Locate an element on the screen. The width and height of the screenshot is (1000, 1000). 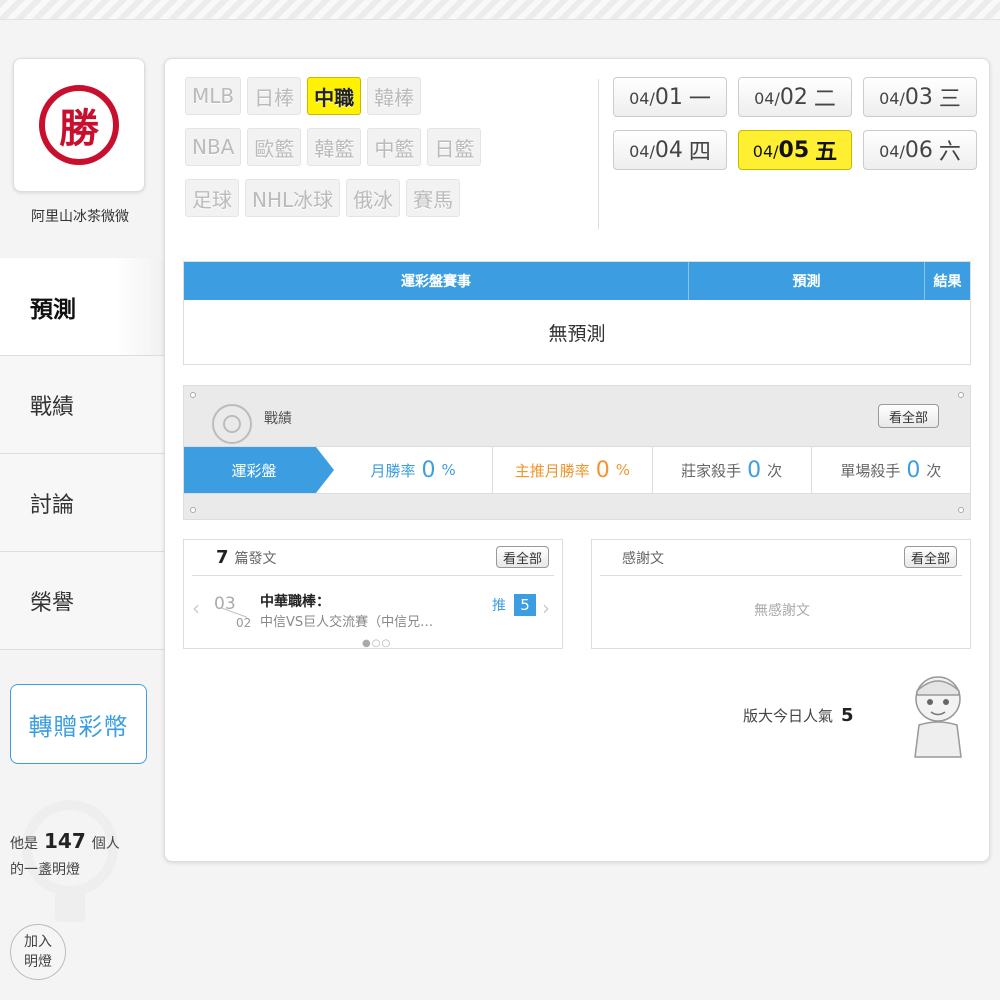
light-count-text: 他是 147 個人 的一盞明燈 is located at coordinates (65, 853).